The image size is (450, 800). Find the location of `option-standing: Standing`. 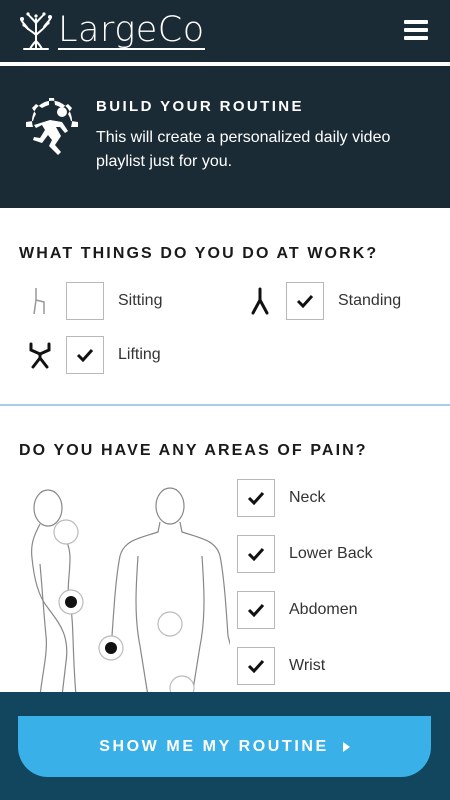

option-standing: Standing is located at coordinates (324, 301).